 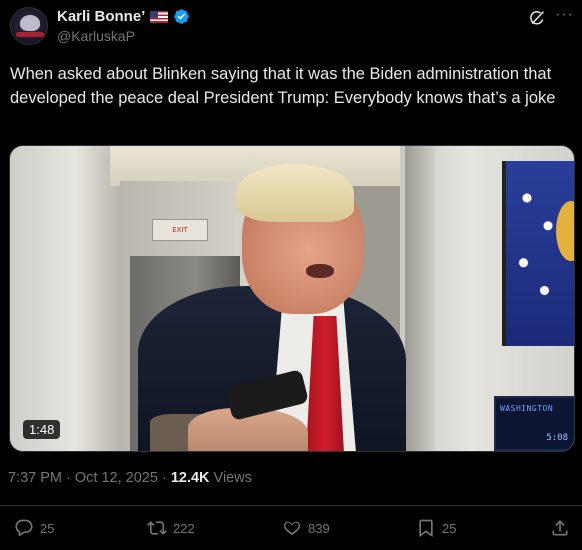 I want to click on cabin-panel, so click(x=420, y=298).